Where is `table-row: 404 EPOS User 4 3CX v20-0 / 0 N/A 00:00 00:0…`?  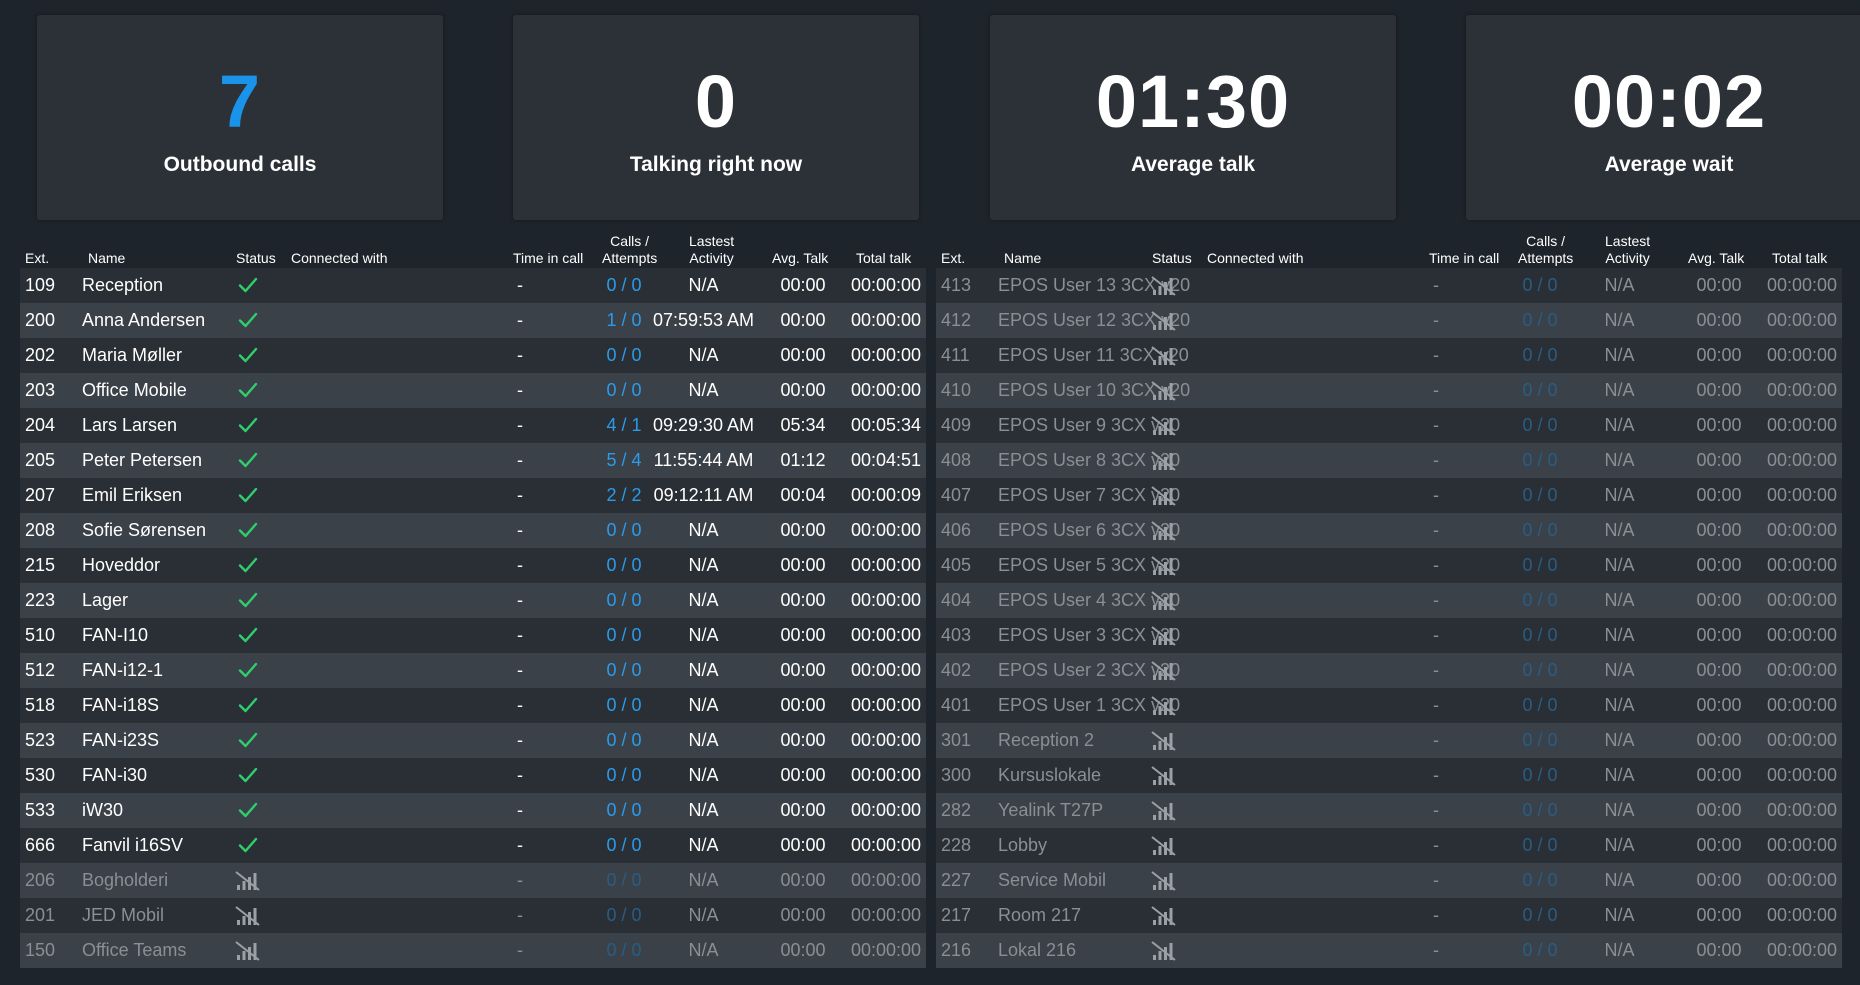
table-row: 404 EPOS User 4 3CX v20-0 / 0 N/A 00:00 00:0… is located at coordinates (1389, 600).